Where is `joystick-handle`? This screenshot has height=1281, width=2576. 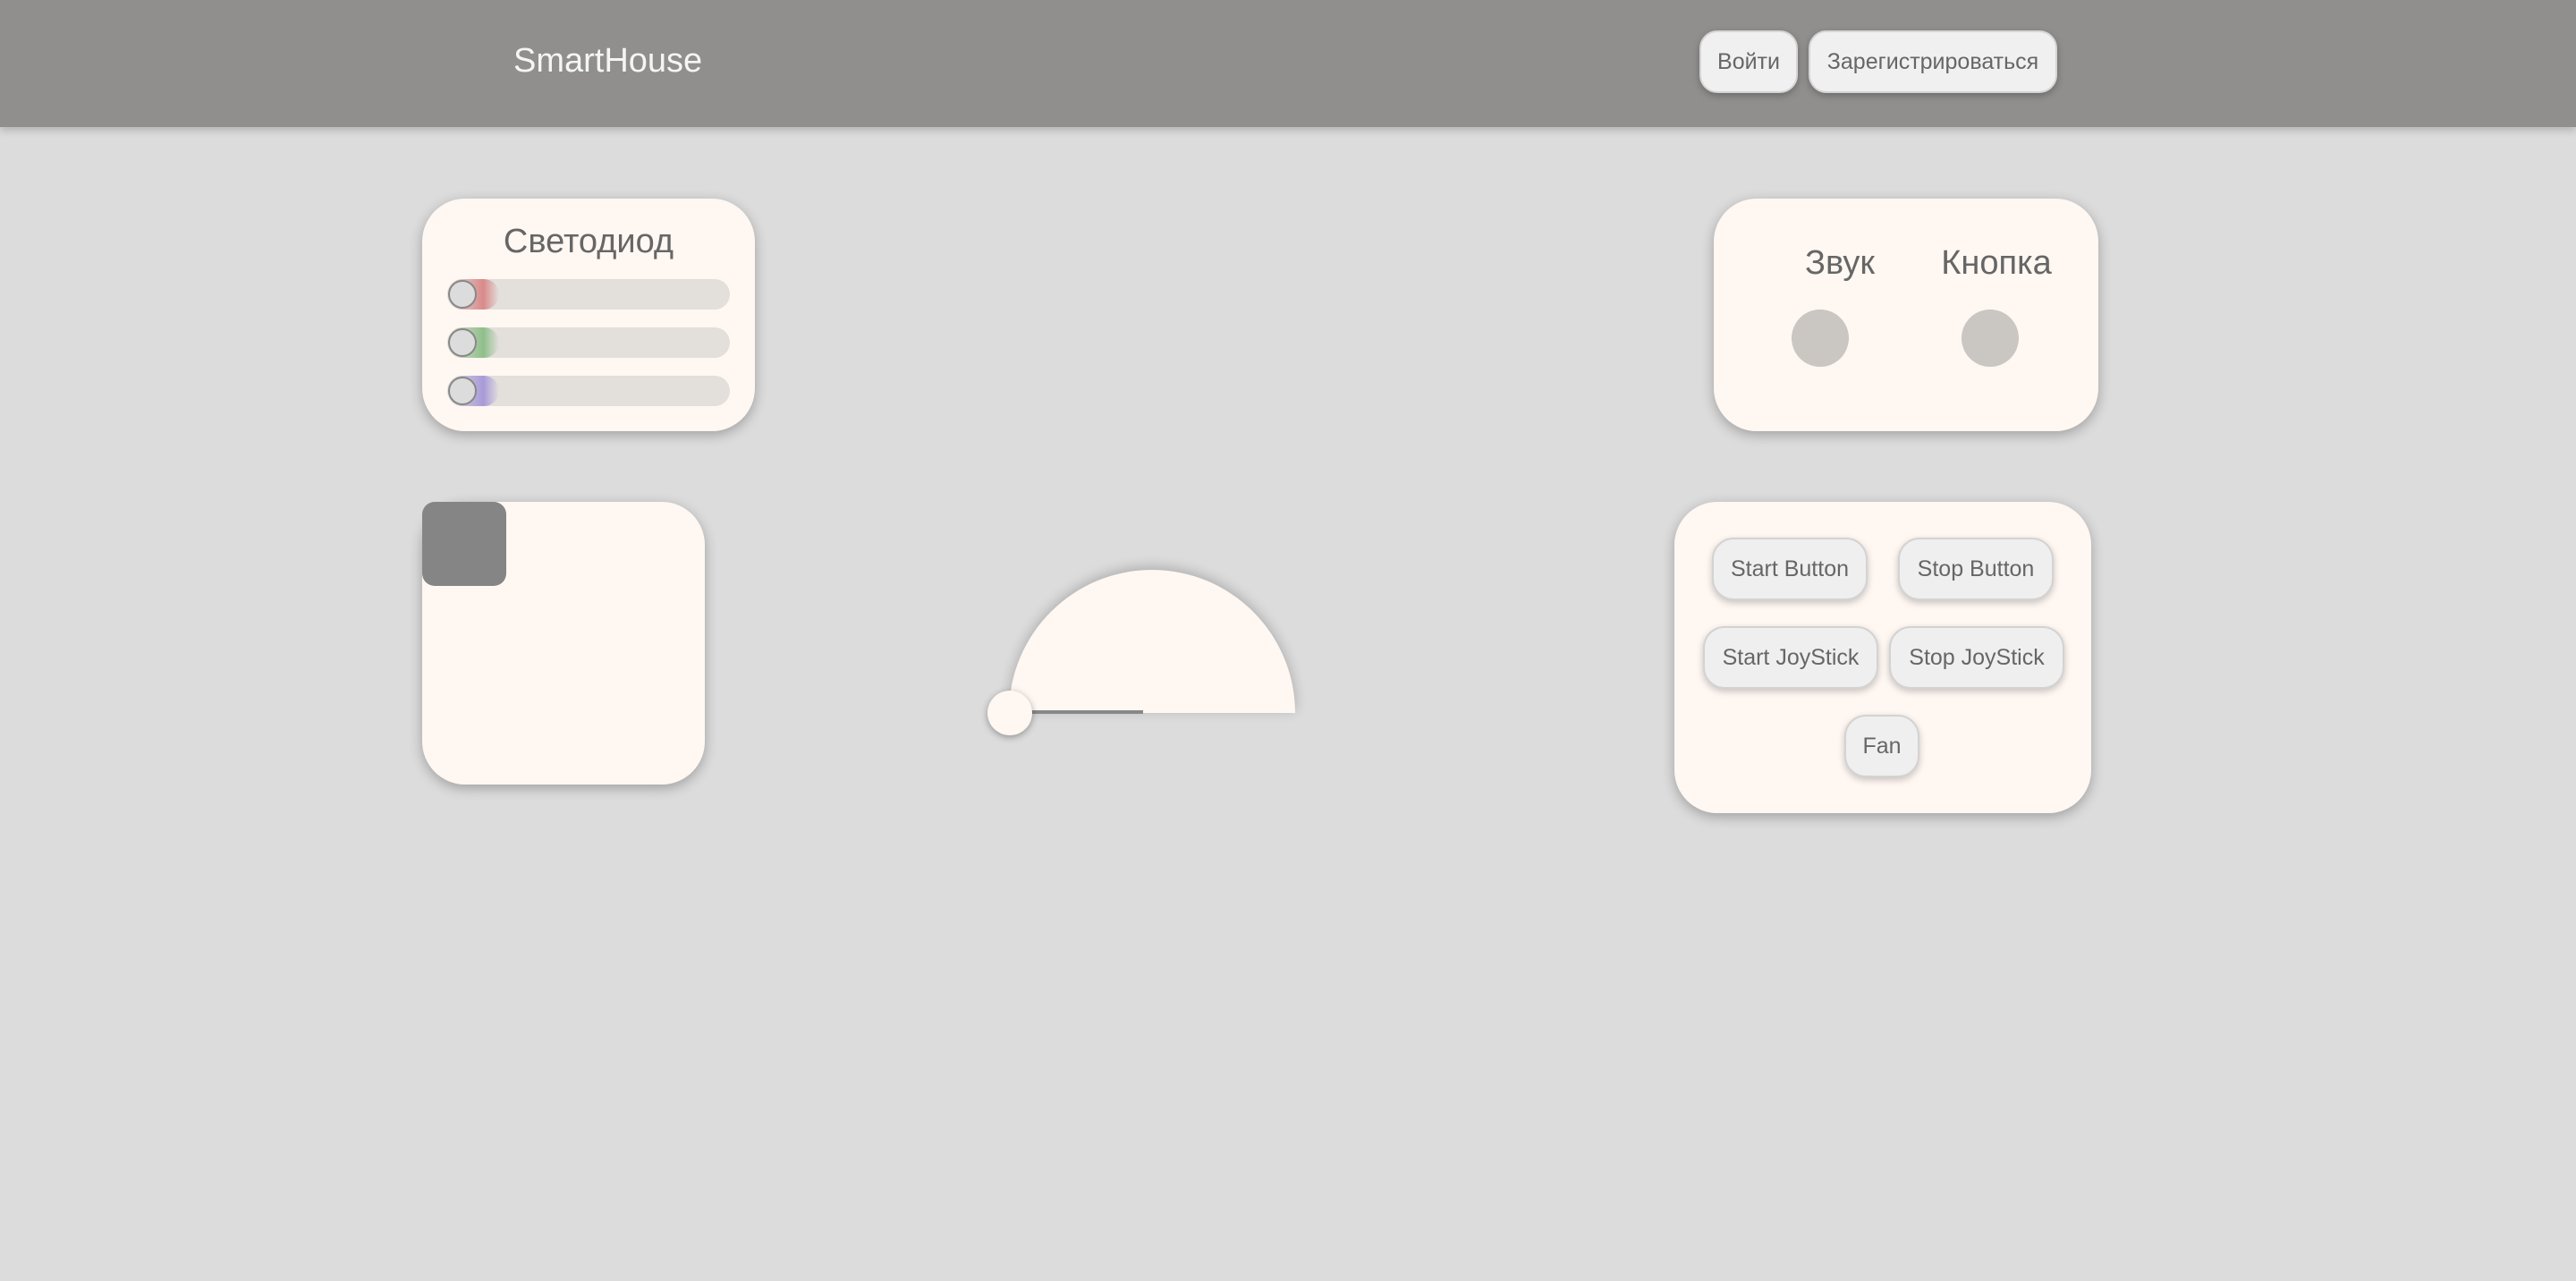
joystick-handle is located at coordinates (464, 544).